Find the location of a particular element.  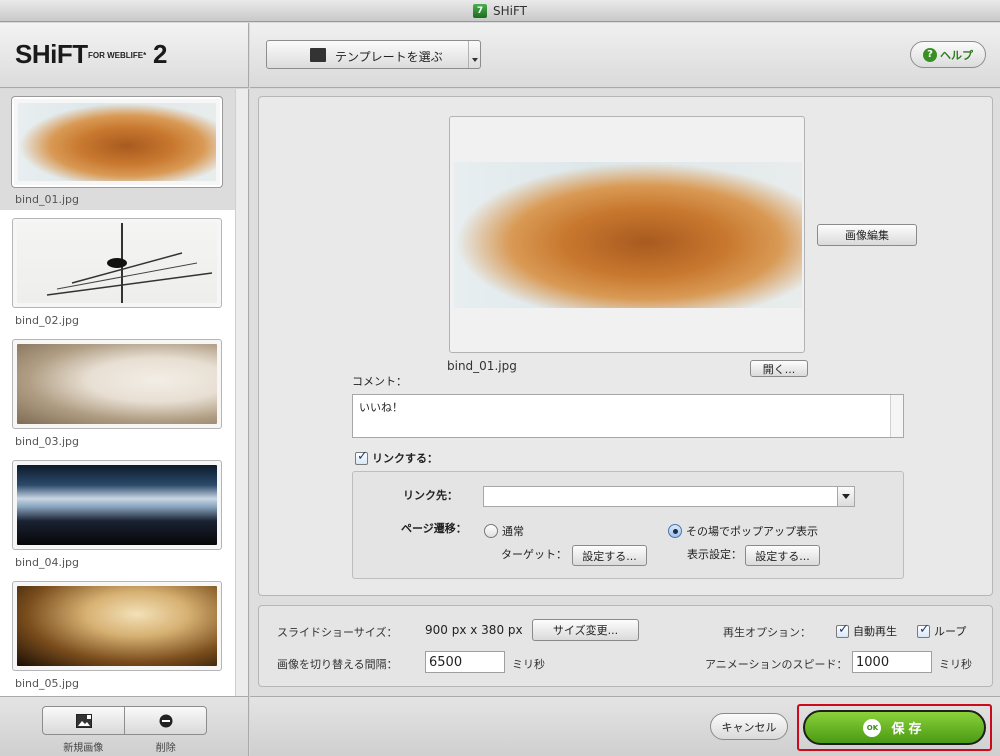

choose-template-button: テンプレートを選ぶ is located at coordinates (373, 54).